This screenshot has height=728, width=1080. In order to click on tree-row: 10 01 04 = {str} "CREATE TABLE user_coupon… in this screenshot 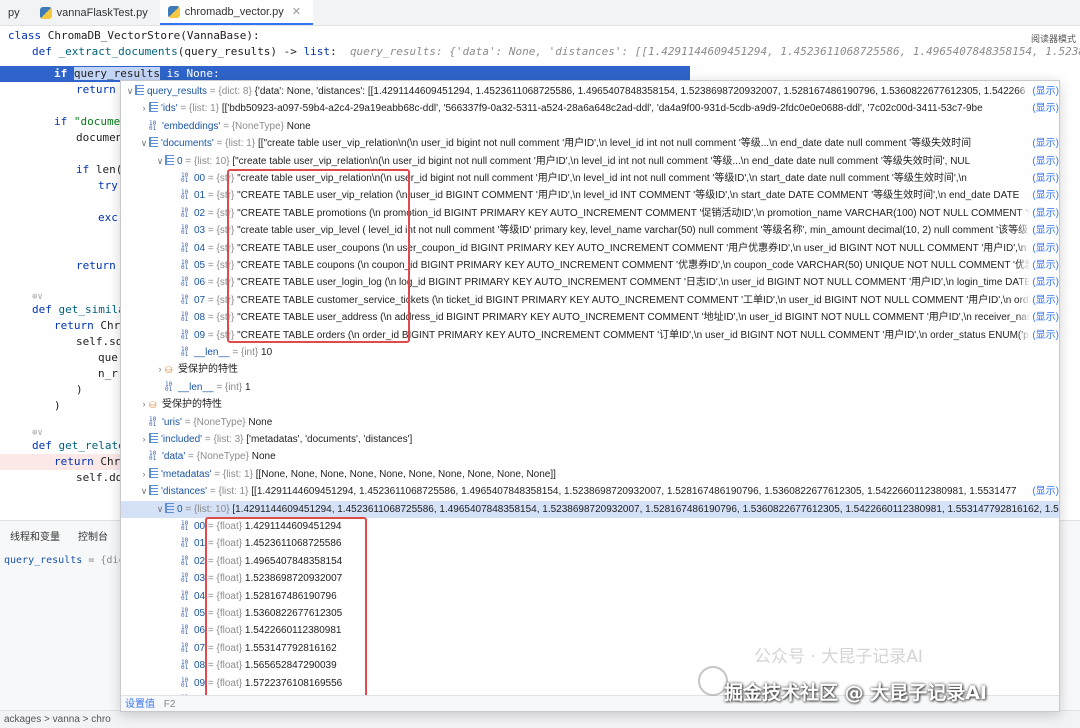, I will do `click(590, 248)`.